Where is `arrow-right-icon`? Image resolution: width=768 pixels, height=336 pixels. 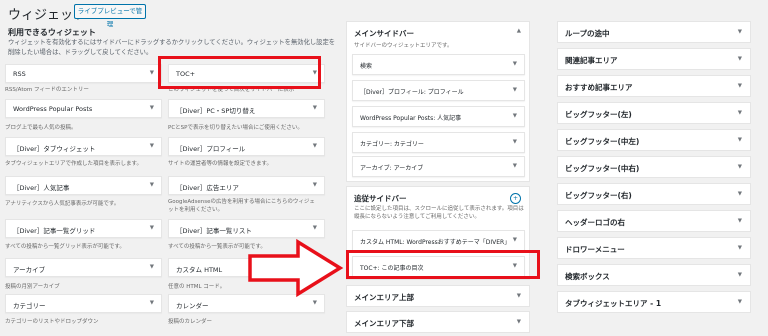
arrow-right-icon is located at coordinates (296, 268).